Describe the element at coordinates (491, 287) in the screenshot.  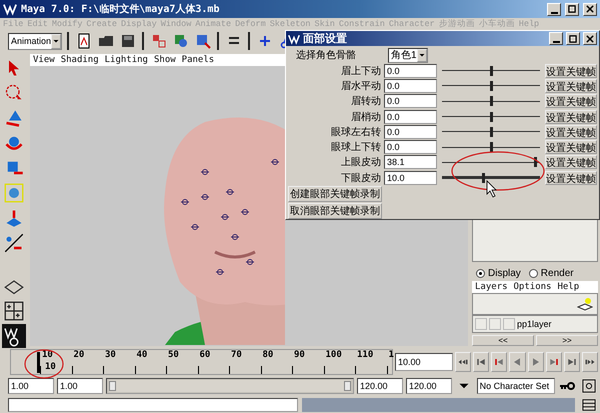
I see `menu-item: Layers` at that location.